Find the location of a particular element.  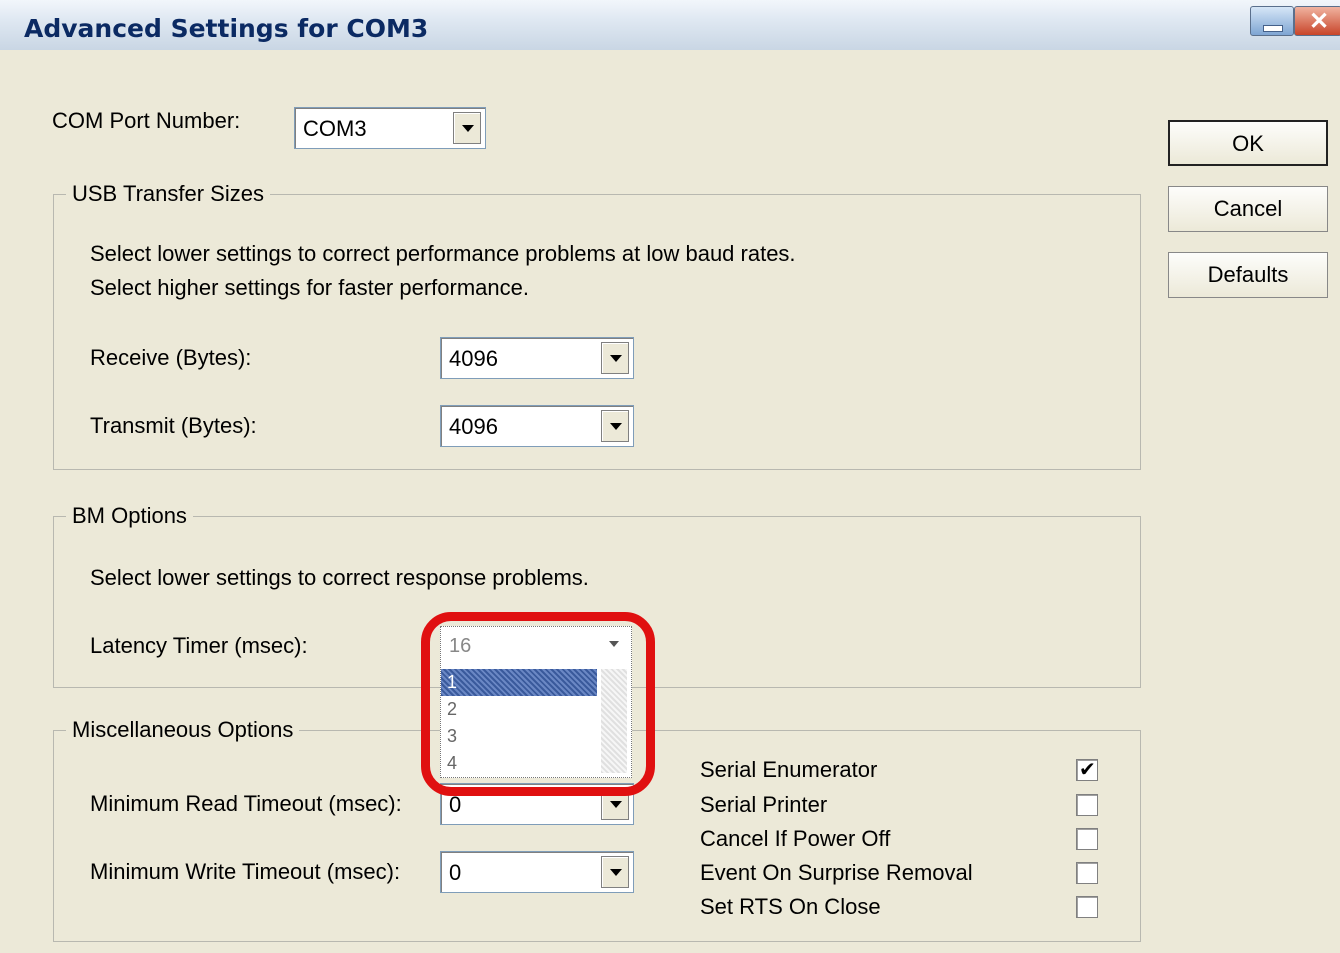

ok-button: OK is located at coordinates (1248, 143).